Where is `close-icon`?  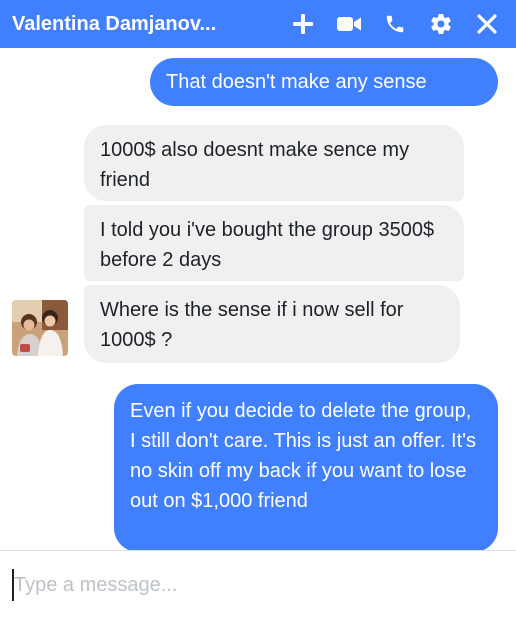
close-icon is located at coordinates (487, 24).